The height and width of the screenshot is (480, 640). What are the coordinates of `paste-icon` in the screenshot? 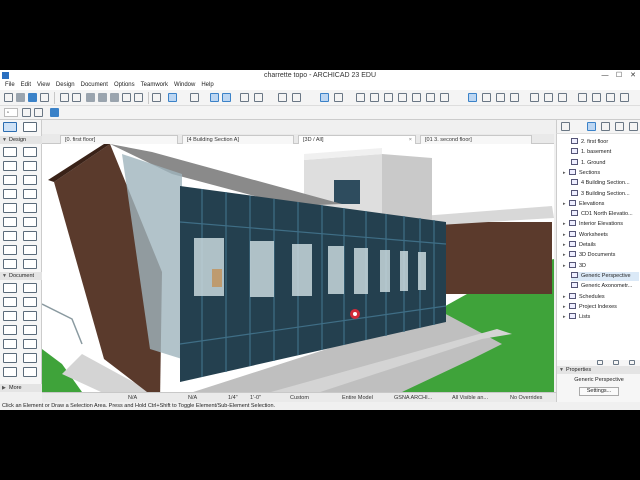 It's located at (114, 97).